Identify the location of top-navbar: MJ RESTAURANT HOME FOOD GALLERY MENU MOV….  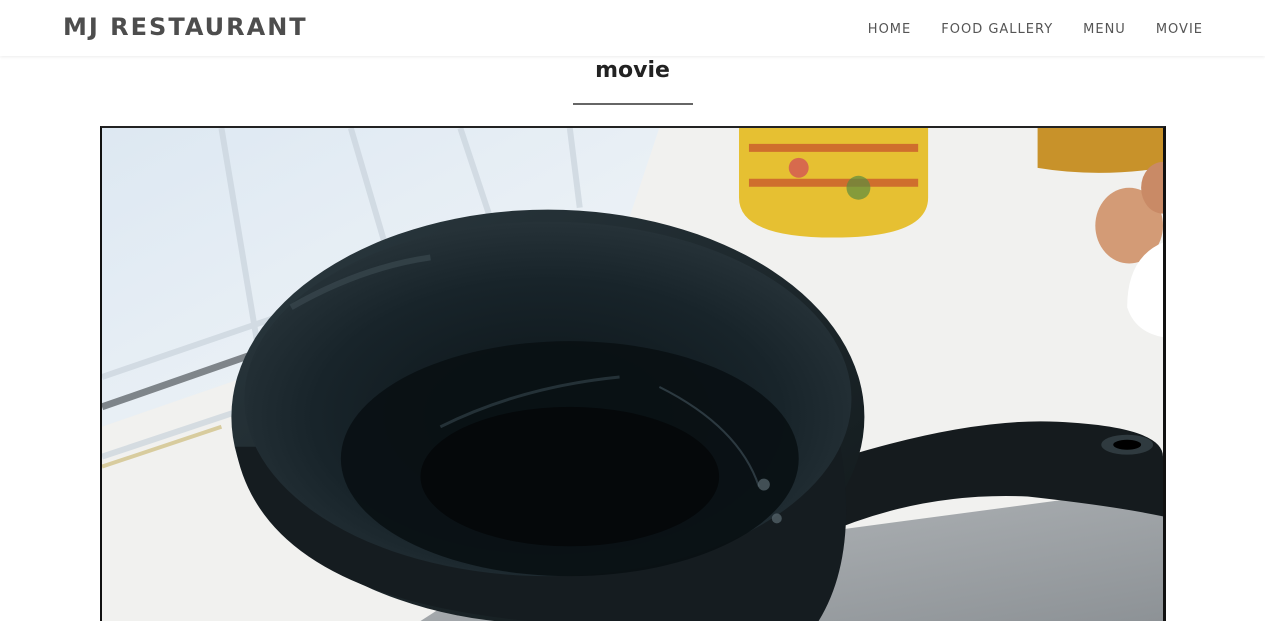
(632, 28).